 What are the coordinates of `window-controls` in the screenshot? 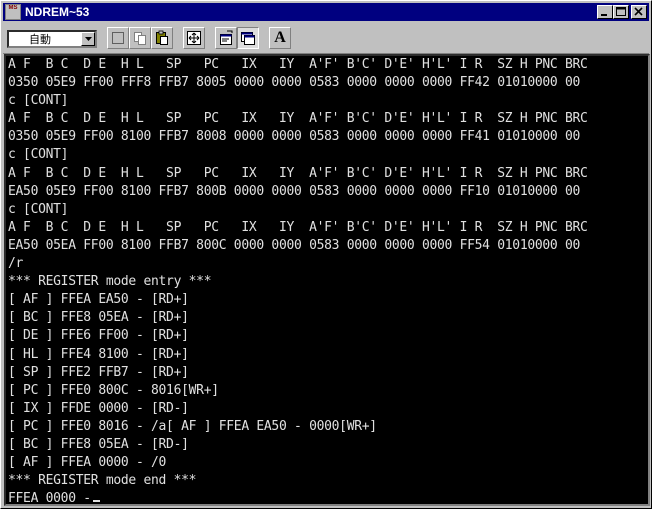 It's located at (622, 12).